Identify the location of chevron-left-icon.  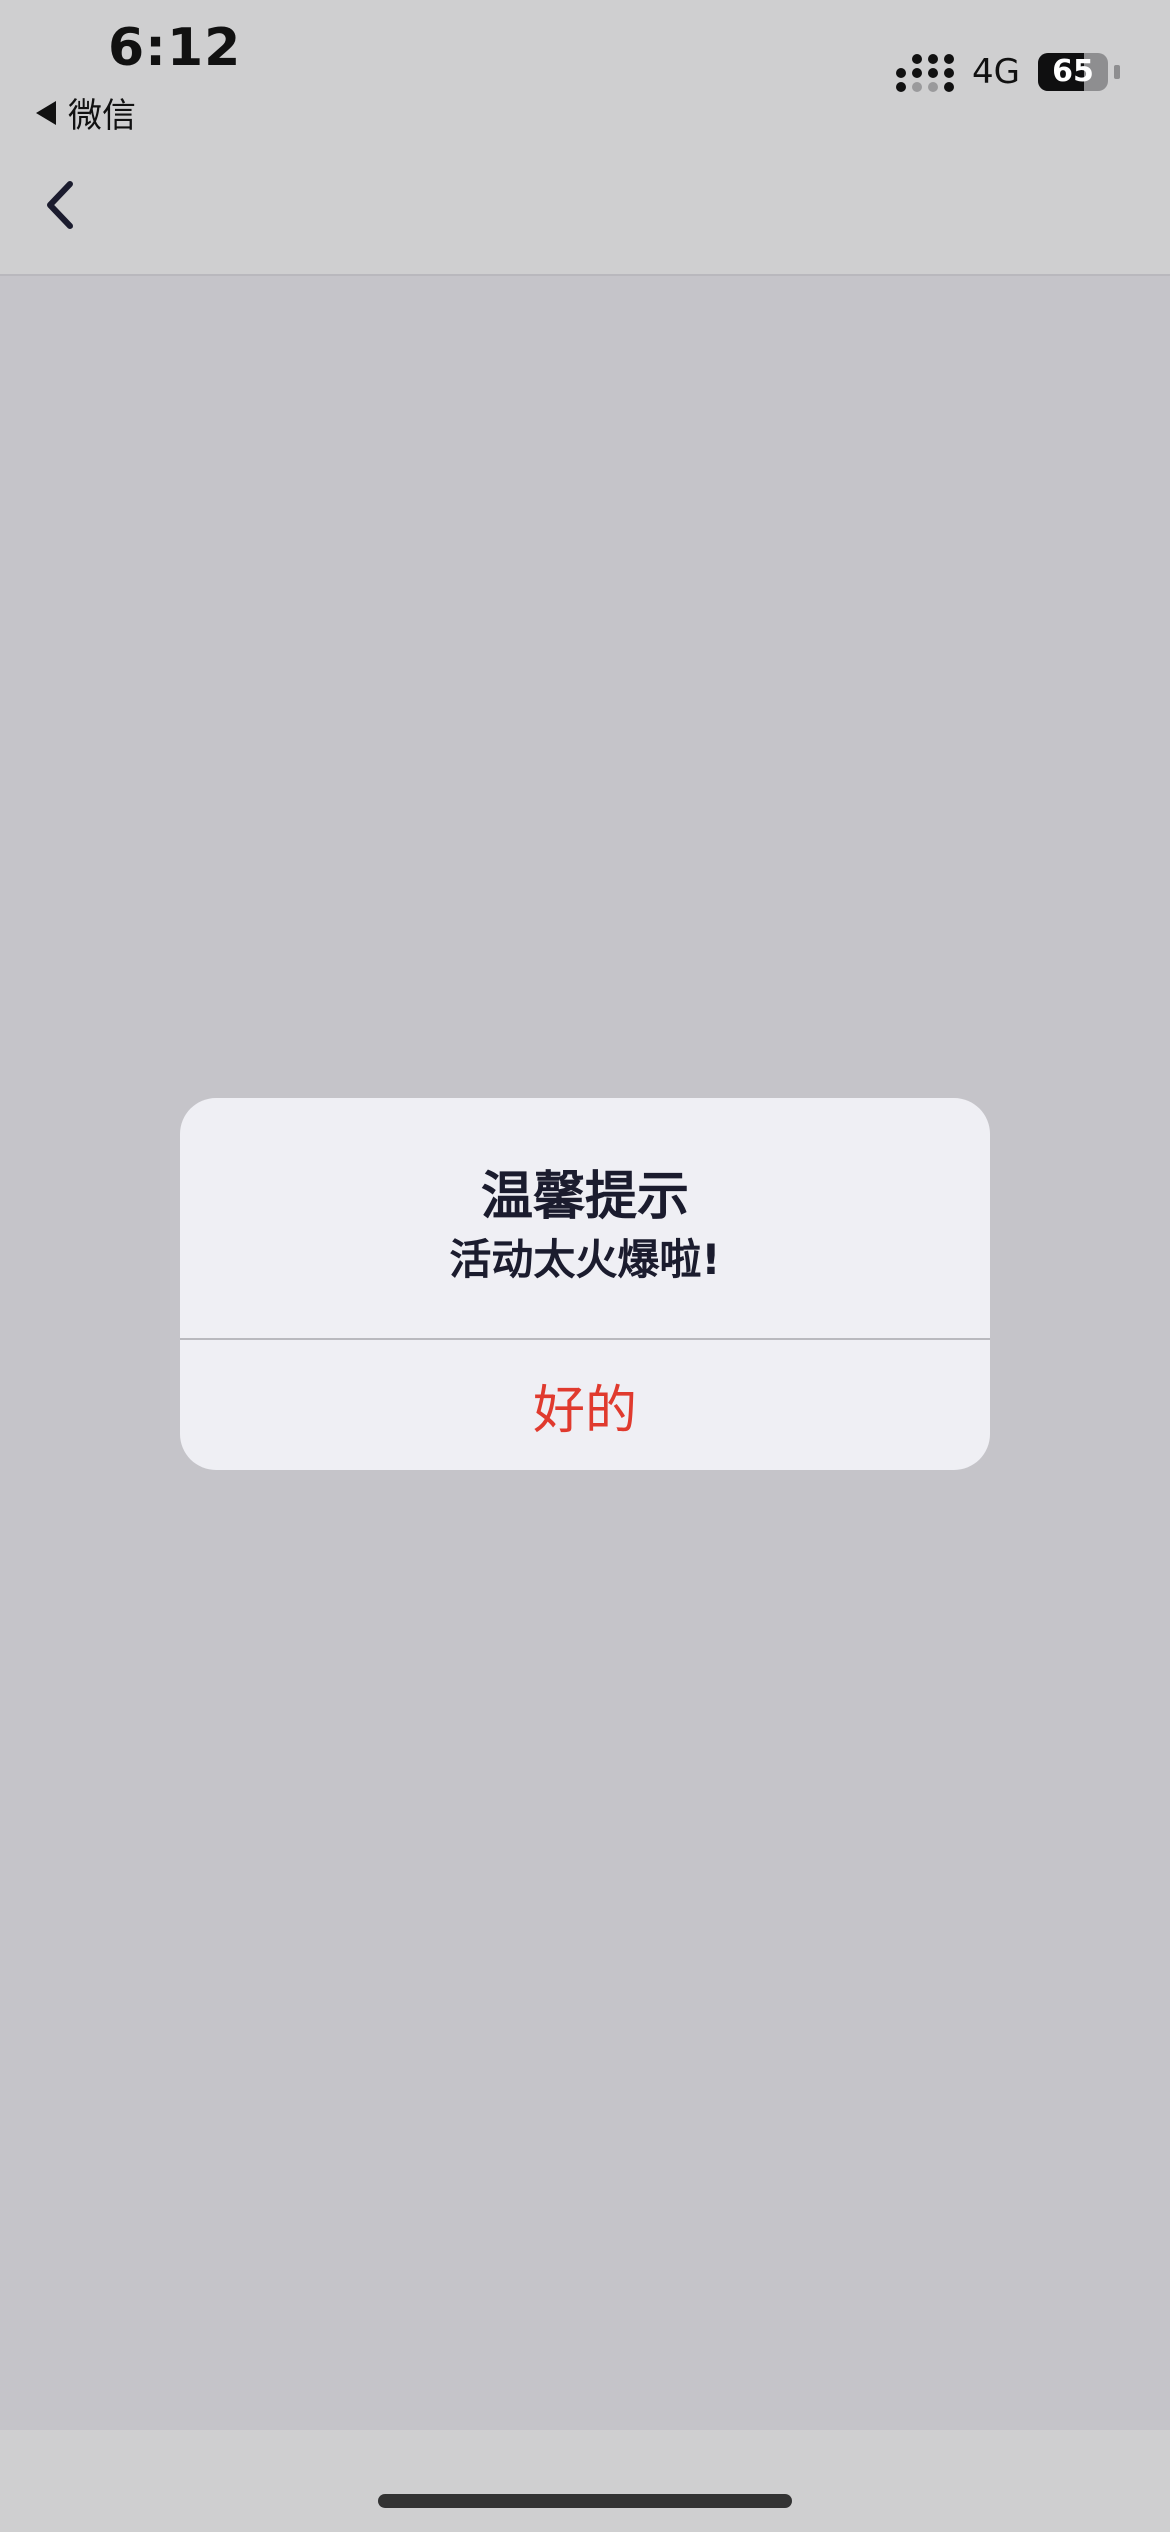
(60, 205).